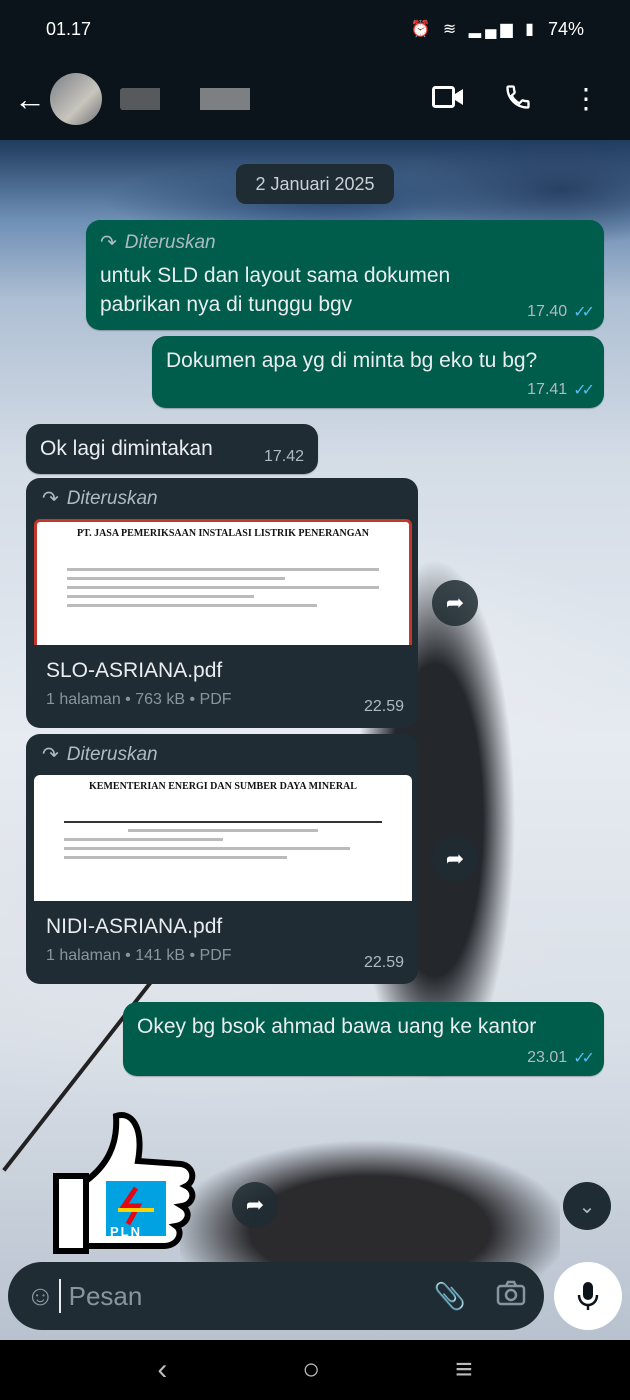 This screenshot has width=630, height=1400. I want to click on document-name: NIDI-ASRIANA.pdf, so click(134, 926).